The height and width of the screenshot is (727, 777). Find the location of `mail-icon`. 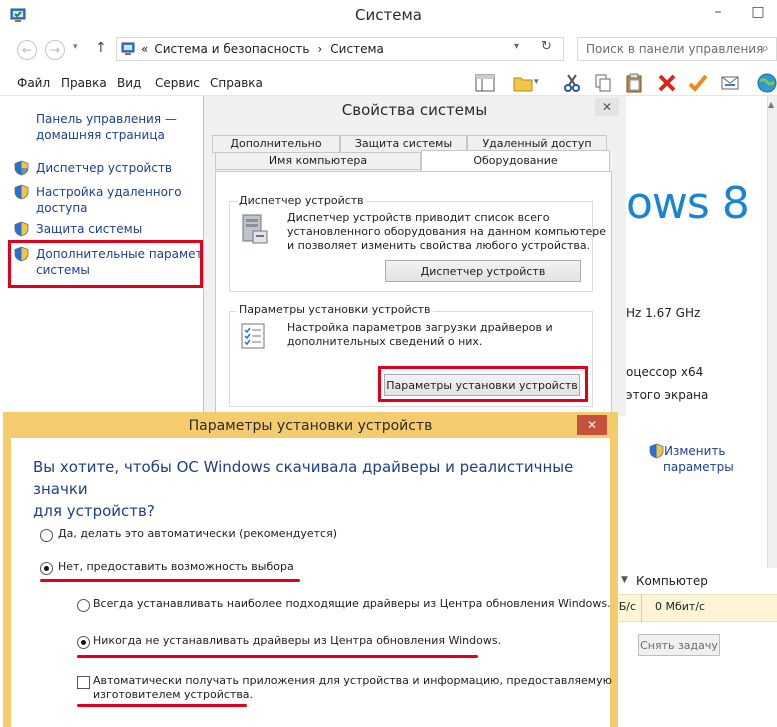

mail-icon is located at coordinates (730, 83).